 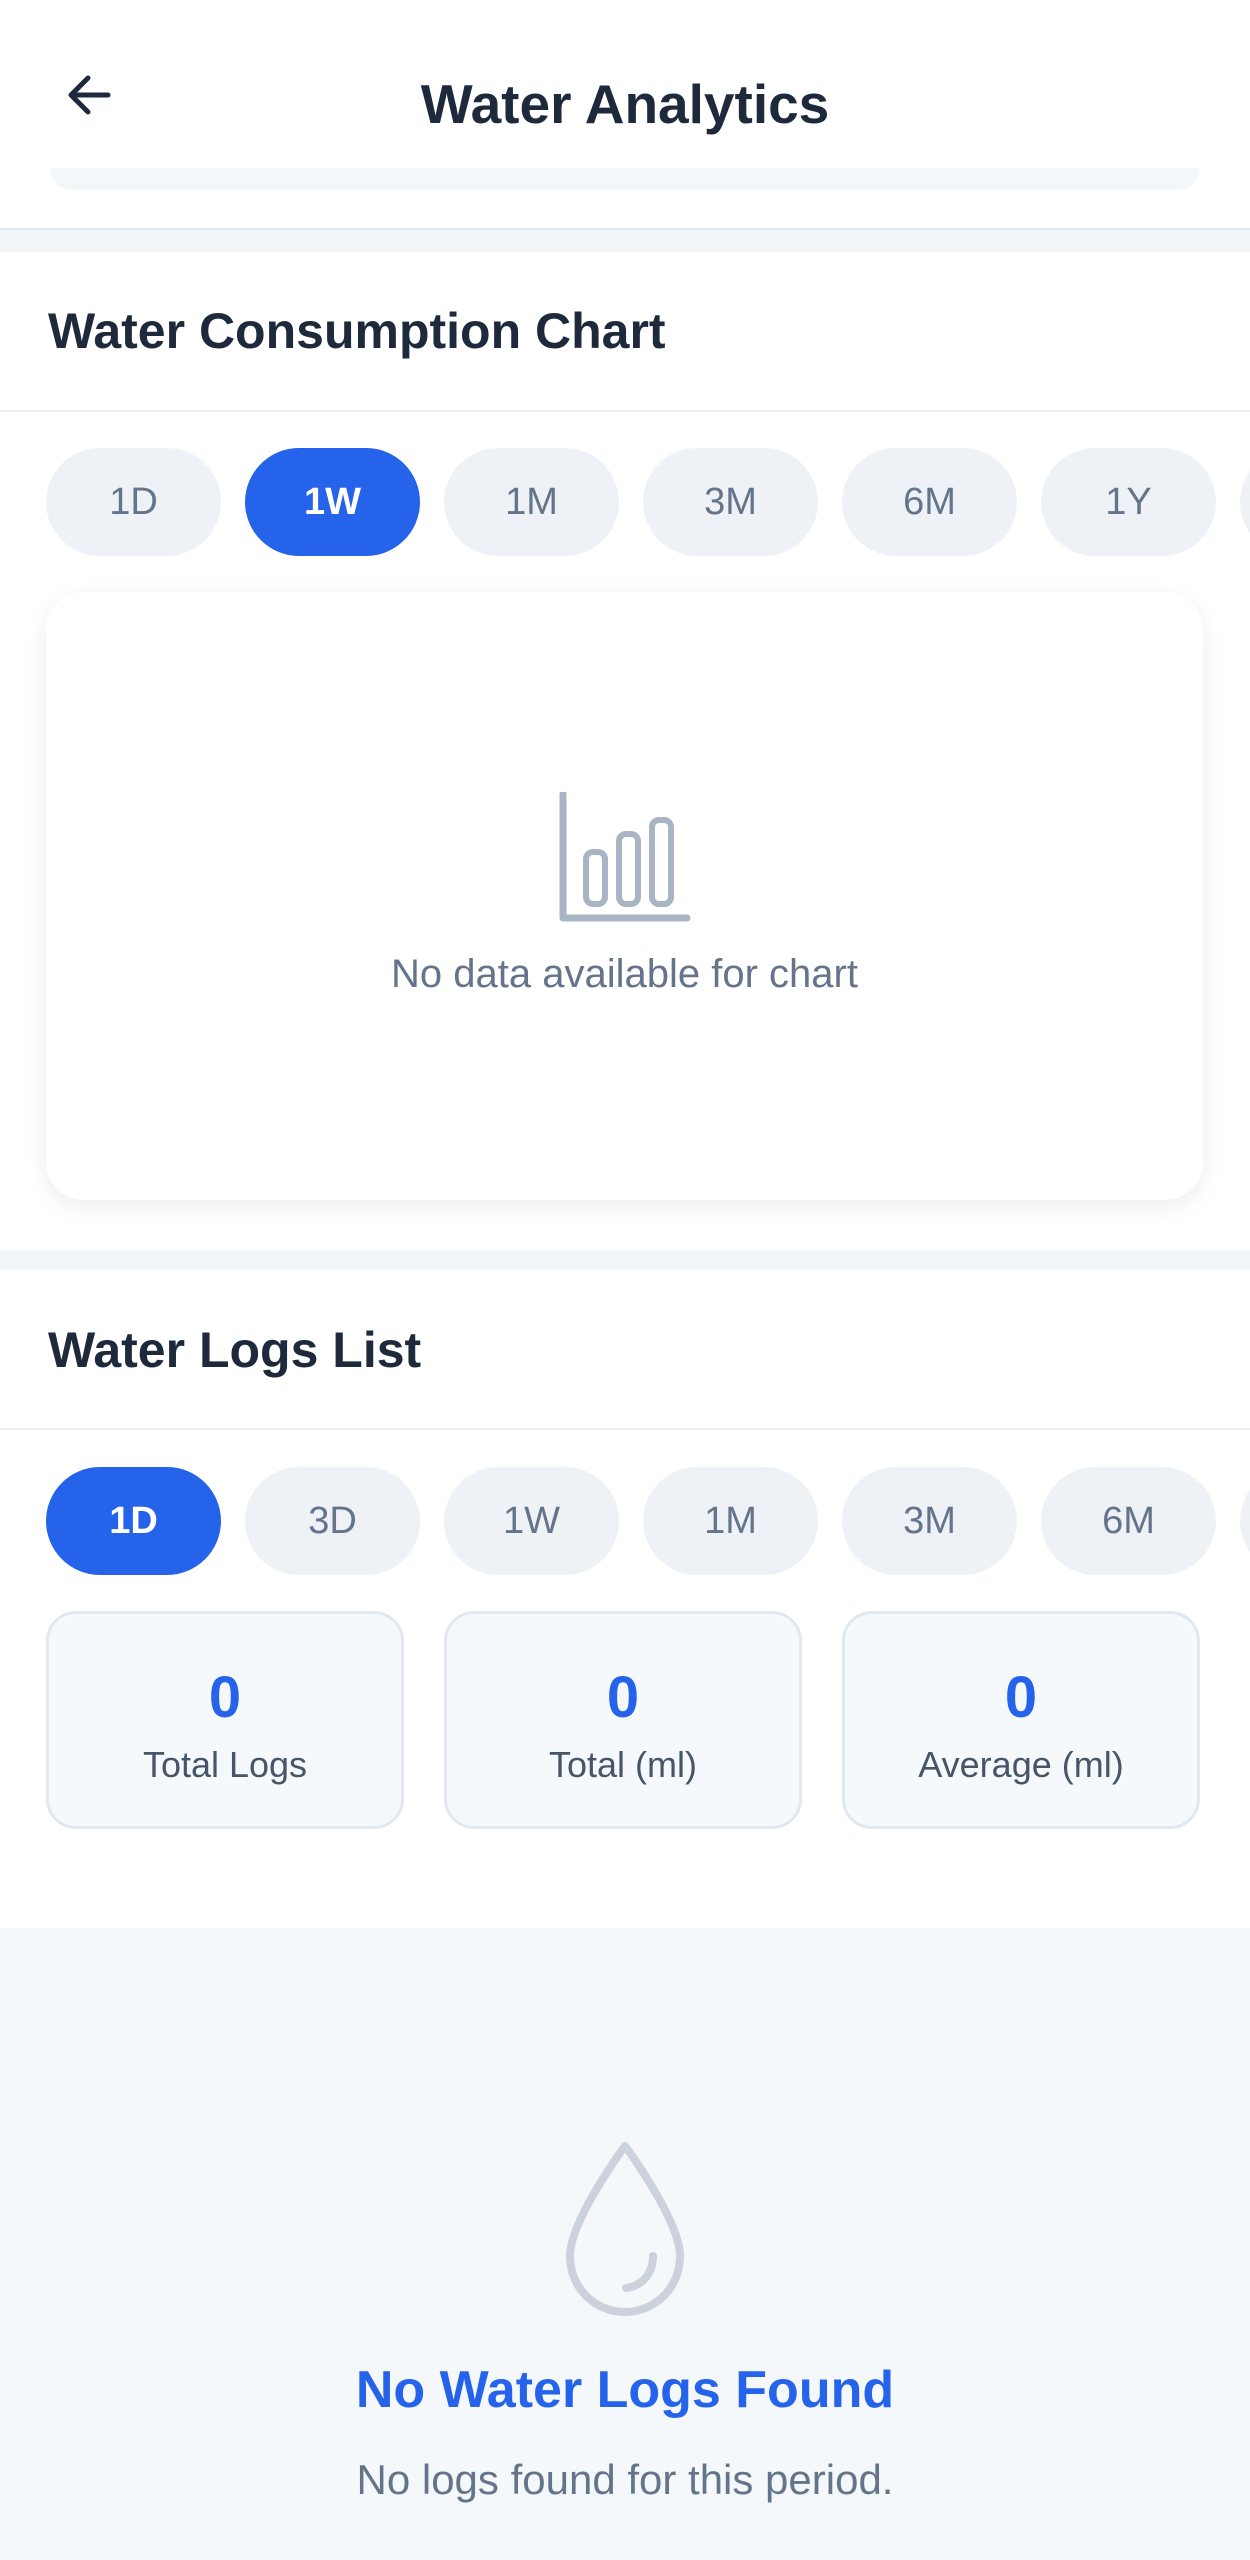 What do you see at coordinates (730, 502) in the screenshot?
I see `chart-range-3m: 3M` at bounding box center [730, 502].